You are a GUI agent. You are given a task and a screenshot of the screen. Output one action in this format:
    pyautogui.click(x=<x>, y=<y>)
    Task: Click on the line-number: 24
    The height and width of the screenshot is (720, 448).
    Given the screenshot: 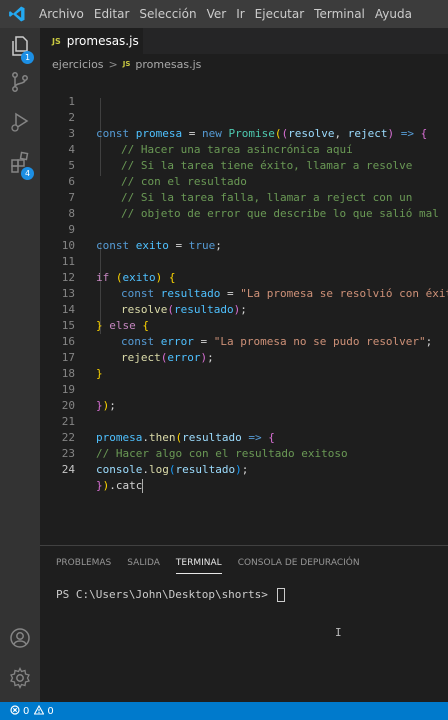 What is the action you would take?
    pyautogui.click(x=68, y=469)
    